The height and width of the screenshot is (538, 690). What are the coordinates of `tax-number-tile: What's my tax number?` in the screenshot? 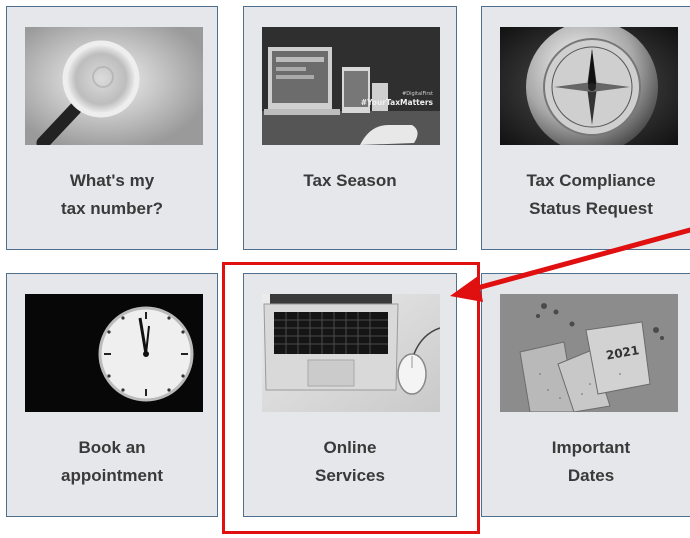 It's located at (112, 128).